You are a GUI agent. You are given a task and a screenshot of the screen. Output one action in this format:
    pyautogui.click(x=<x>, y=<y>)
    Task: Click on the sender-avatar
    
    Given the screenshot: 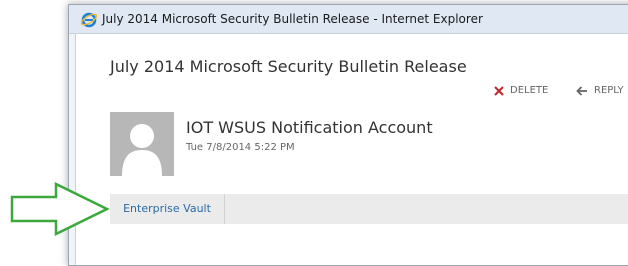 What is the action you would take?
    pyautogui.click(x=142, y=144)
    